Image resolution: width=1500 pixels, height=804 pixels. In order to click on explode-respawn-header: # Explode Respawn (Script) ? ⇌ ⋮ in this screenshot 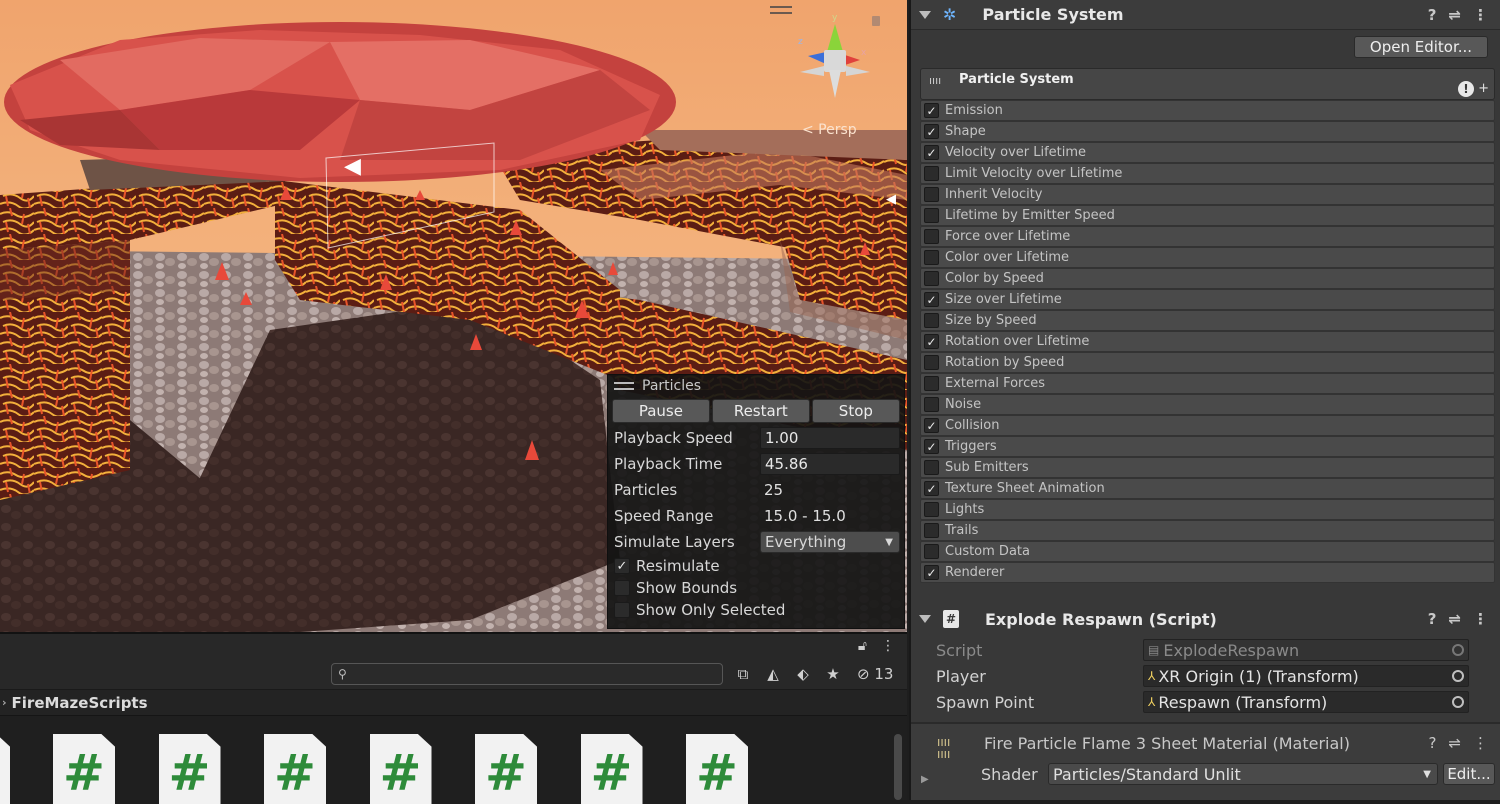, I will do `click(1205, 619)`.